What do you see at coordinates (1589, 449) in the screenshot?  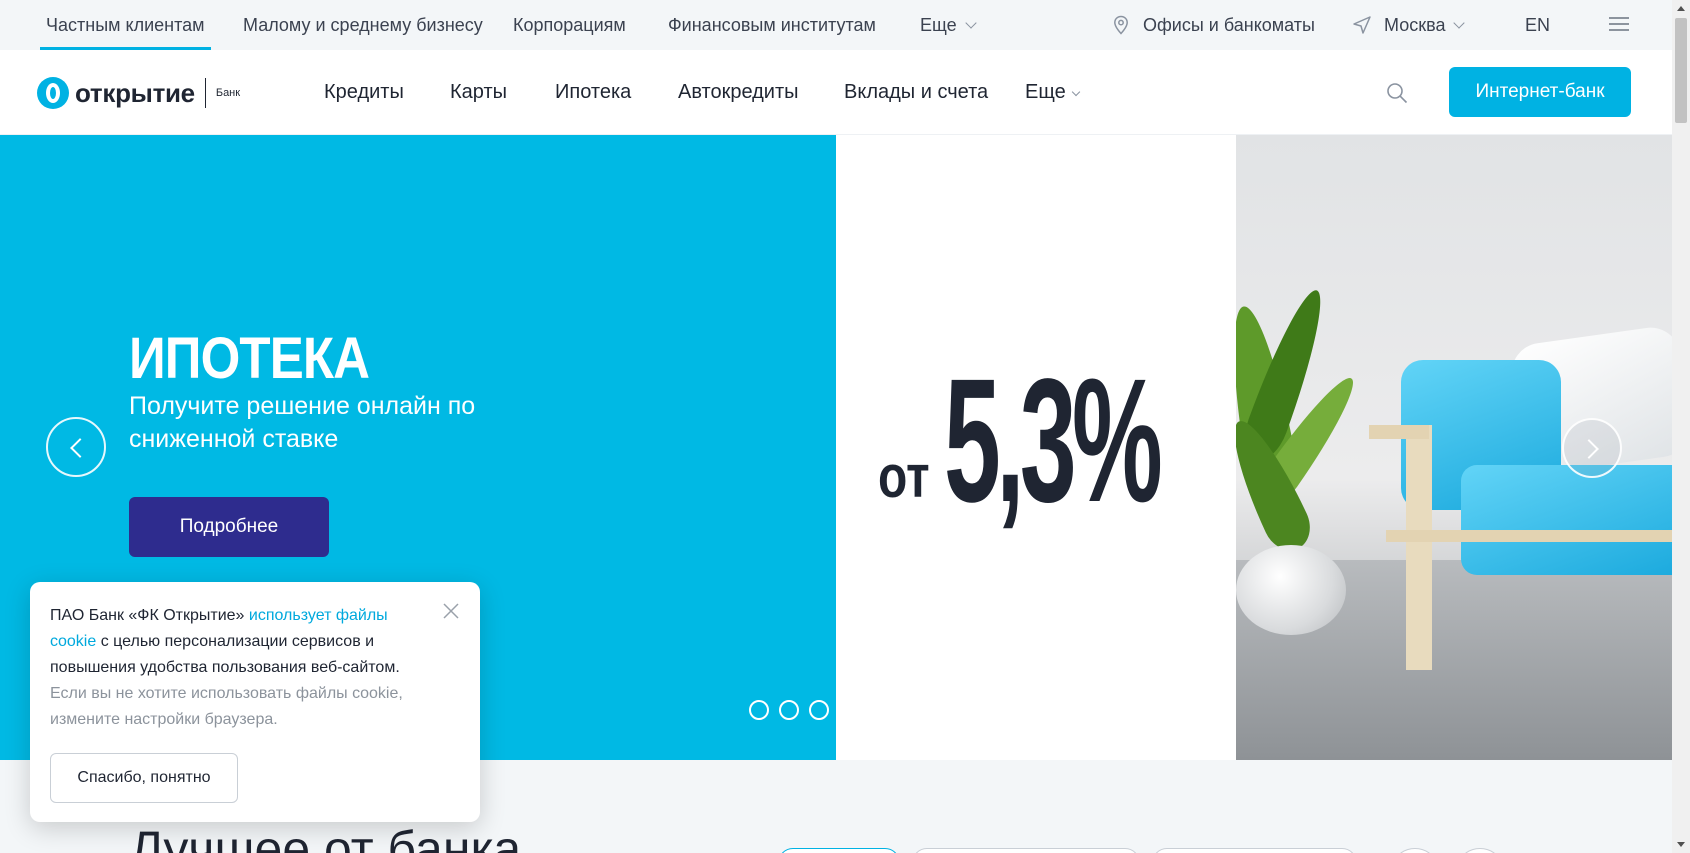 I see `chevron-right-icon` at bounding box center [1589, 449].